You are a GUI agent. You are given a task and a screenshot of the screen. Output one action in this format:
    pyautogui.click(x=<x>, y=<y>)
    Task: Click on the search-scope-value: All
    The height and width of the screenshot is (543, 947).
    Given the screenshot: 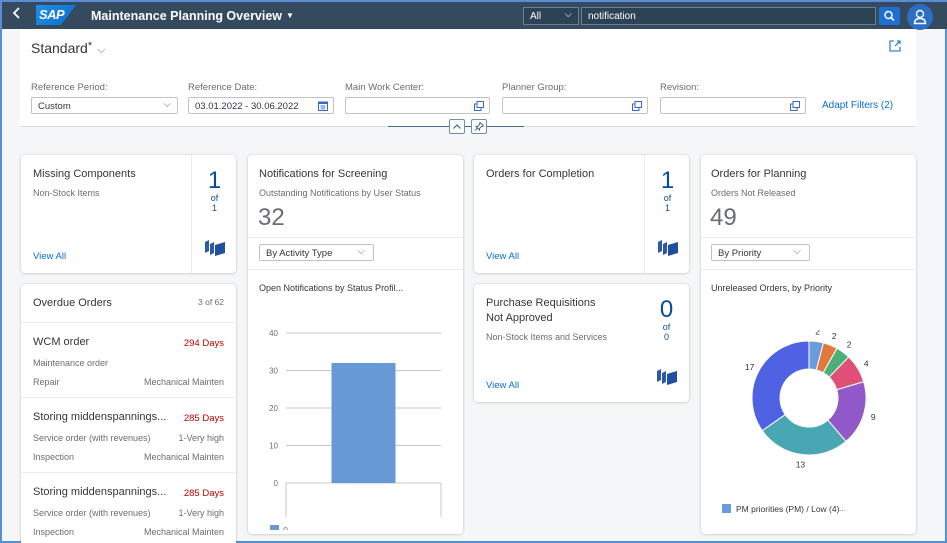 What is the action you would take?
    pyautogui.click(x=536, y=16)
    